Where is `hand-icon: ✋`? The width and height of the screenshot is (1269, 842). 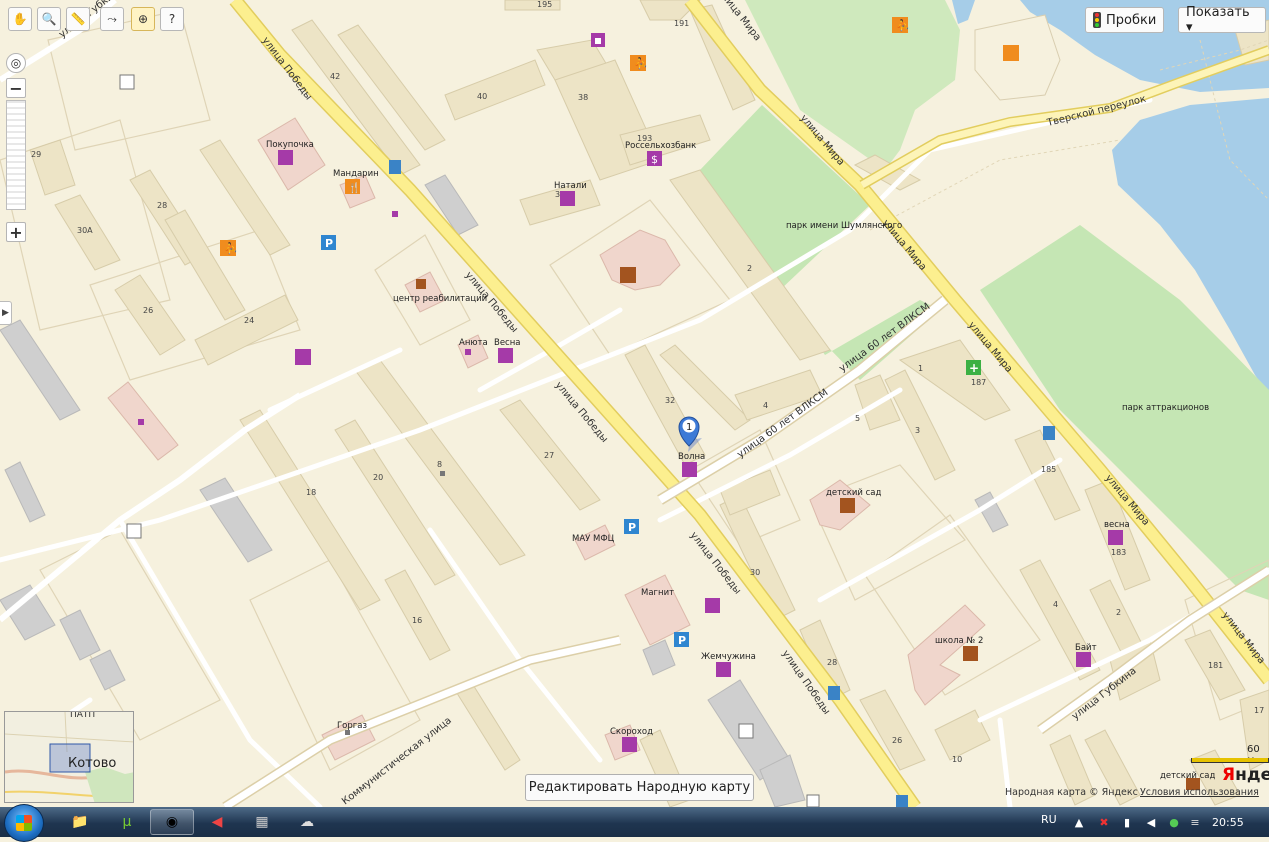 hand-icon: ✋ is located at coordinates (20, 19).